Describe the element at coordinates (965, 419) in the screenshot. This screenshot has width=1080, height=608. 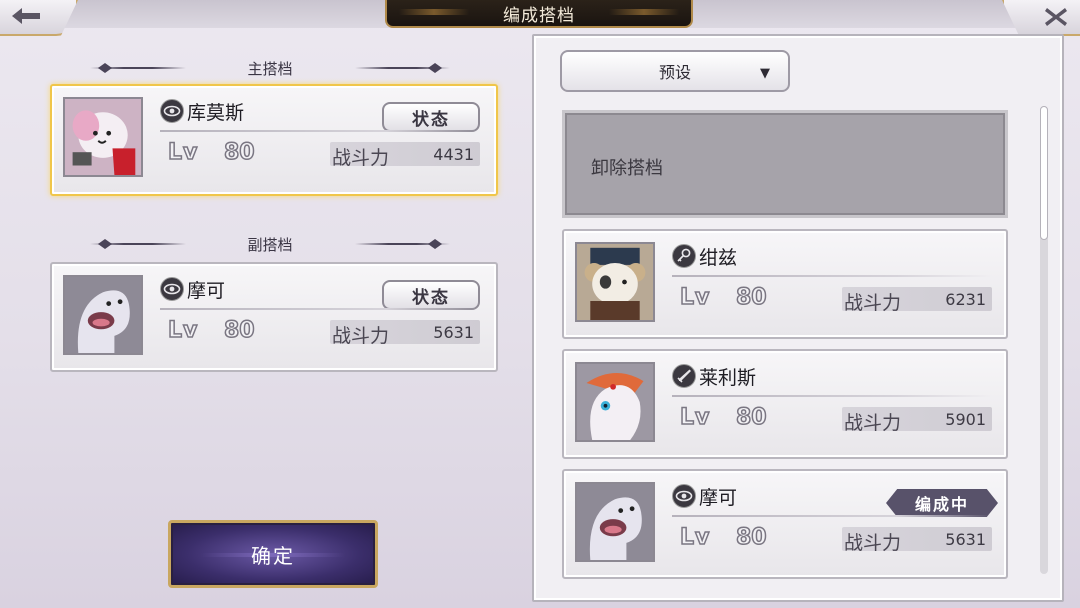
I see `power-value: 5901` at that location.